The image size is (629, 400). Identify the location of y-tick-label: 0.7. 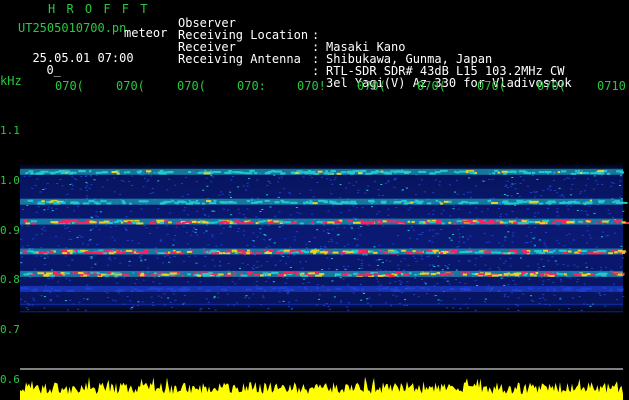
(10, 329).